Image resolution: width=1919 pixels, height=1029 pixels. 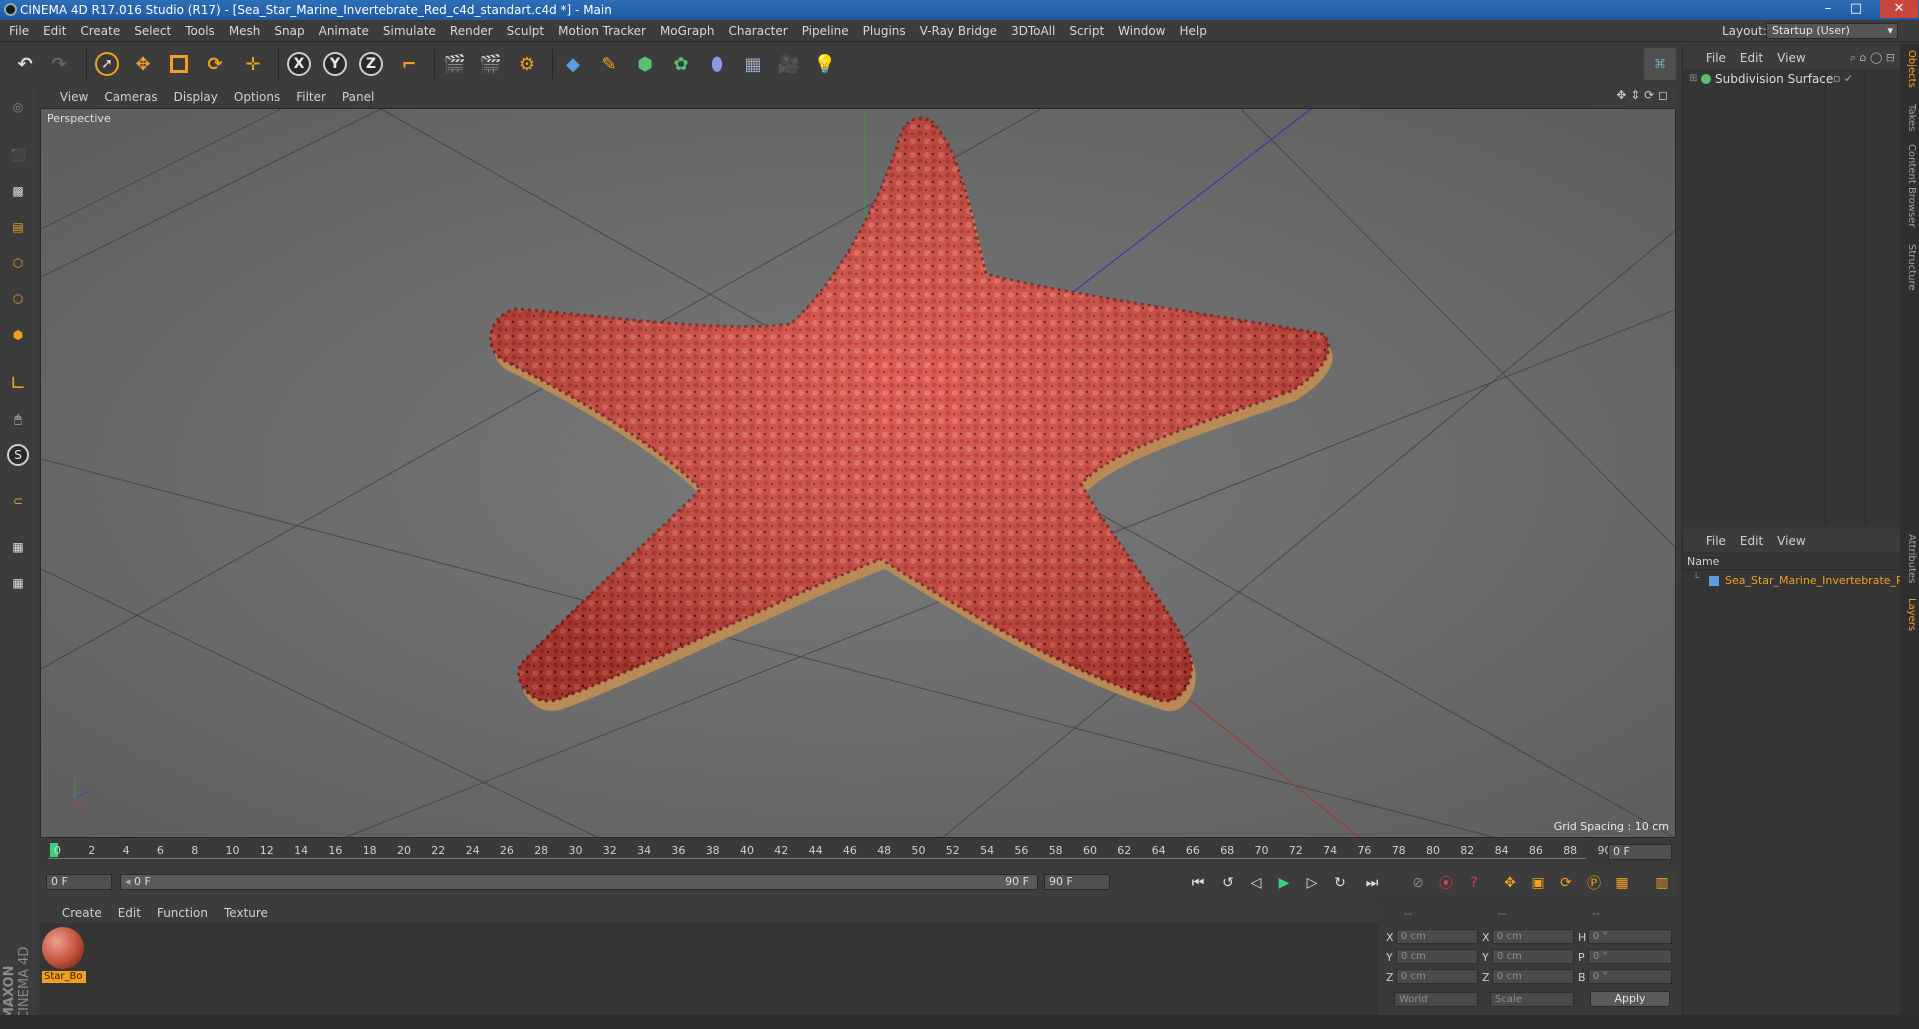 What do you see at coordinates (1716, 58) in the screenshot?
I see `object-menu-file: File` at bounding box center [1716, 58].